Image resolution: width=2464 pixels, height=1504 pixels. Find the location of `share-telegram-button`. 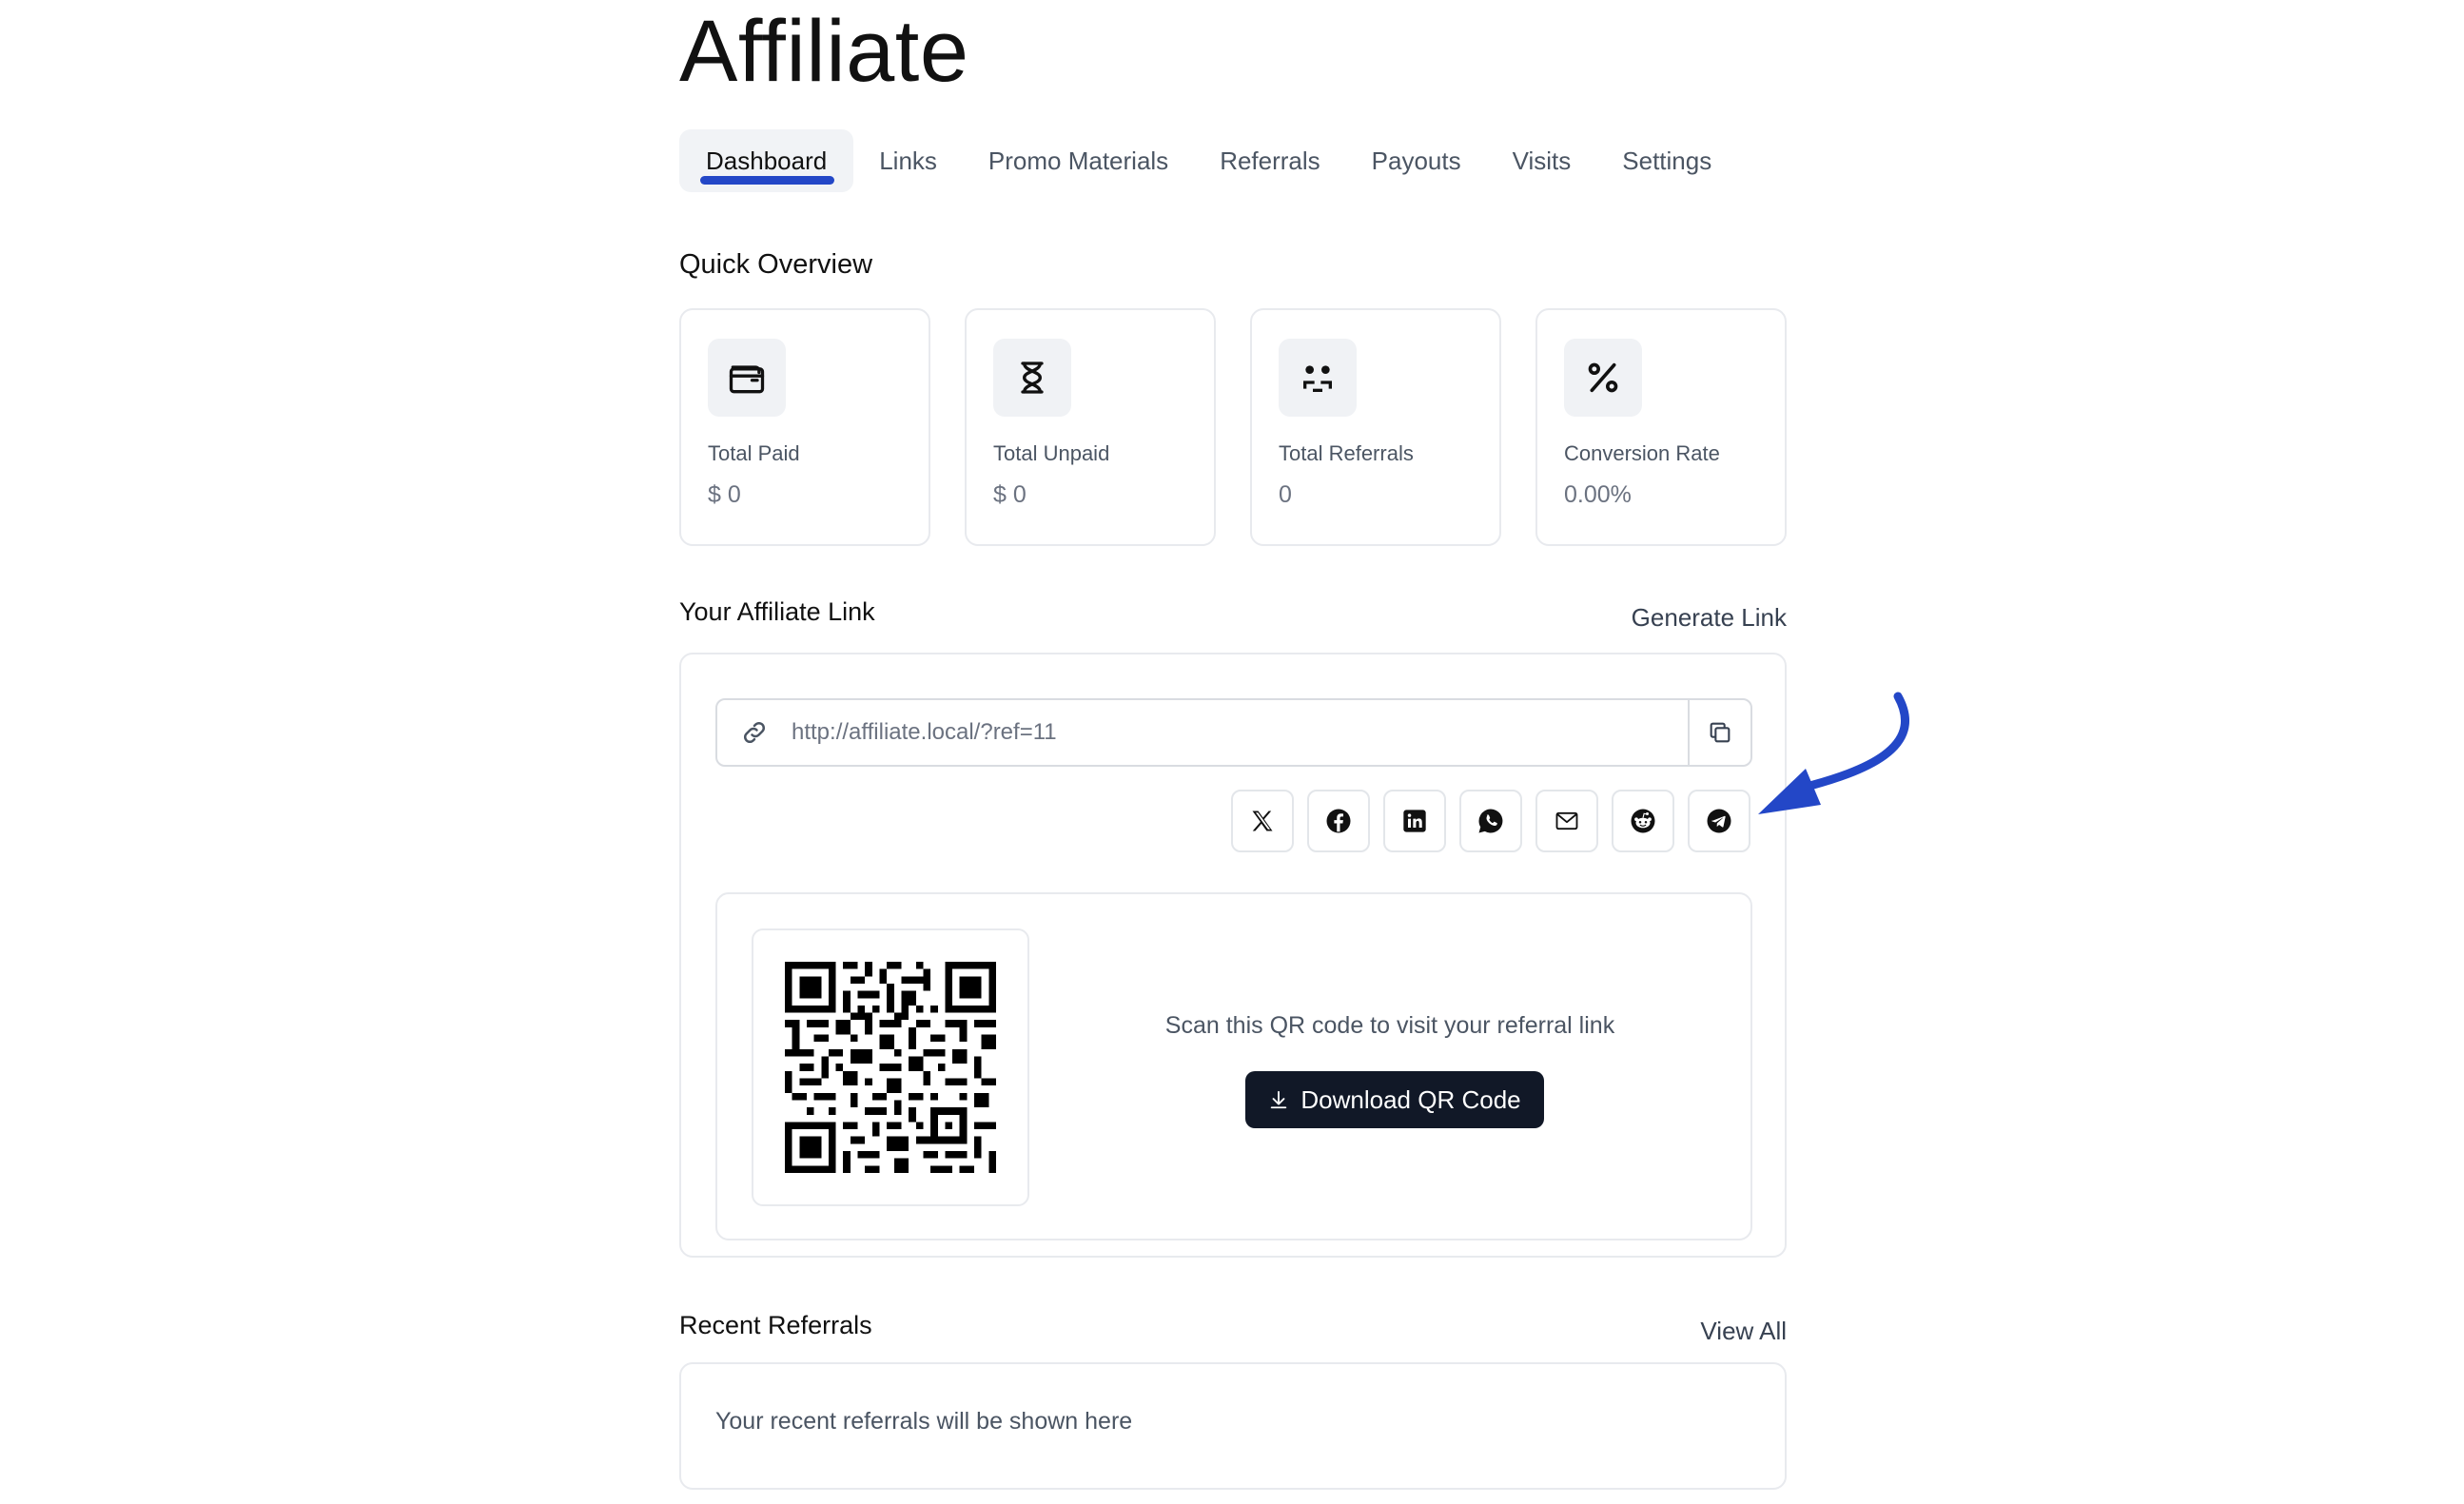

share-telegram-button is located at coordinates (1719, 821).